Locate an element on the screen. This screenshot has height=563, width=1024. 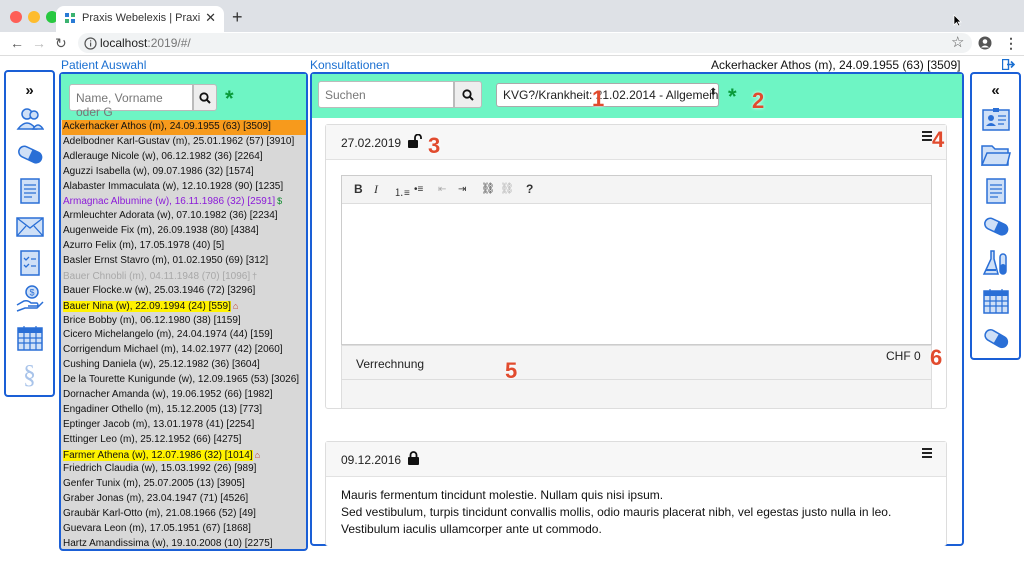
collapse-sidebar-icon: « is located at coordinates (996, 90).